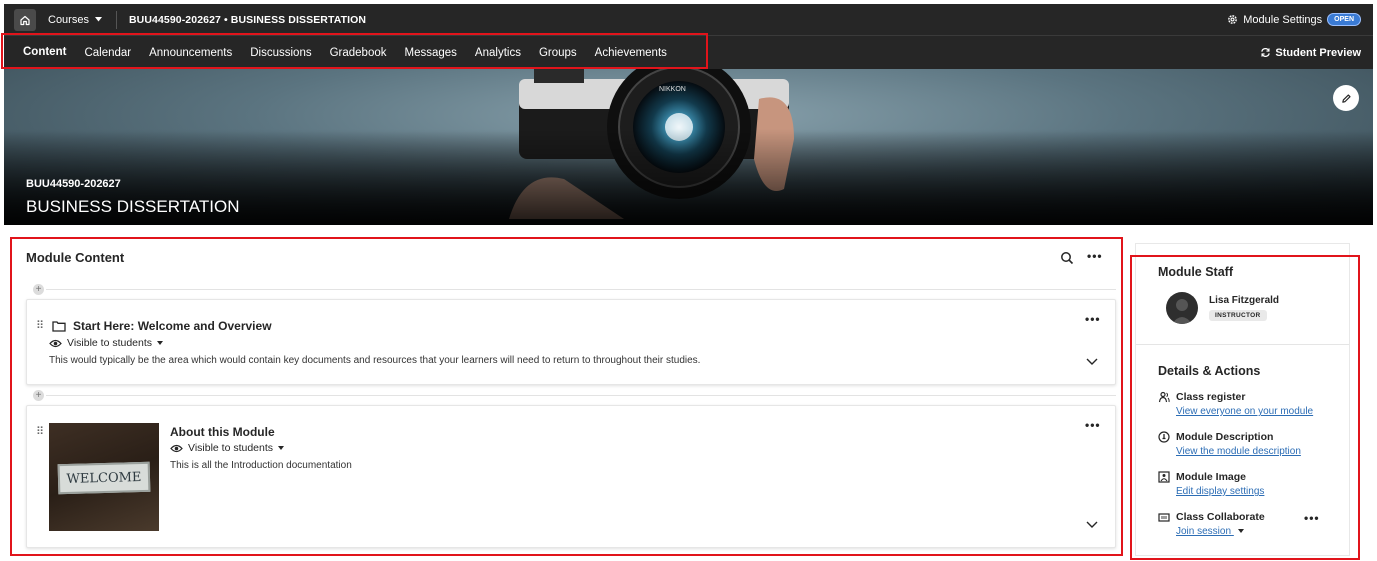  I want to click on tab-discussions-label: Discussions, so click(281, 52).